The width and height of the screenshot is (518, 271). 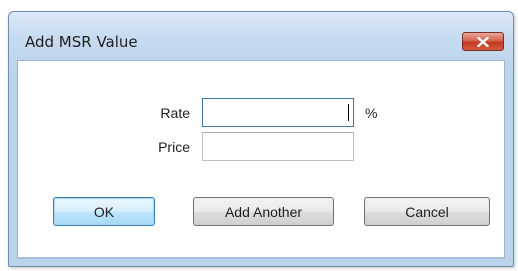 I want to click on rate-label: Rate, so click(x=175, y=113).